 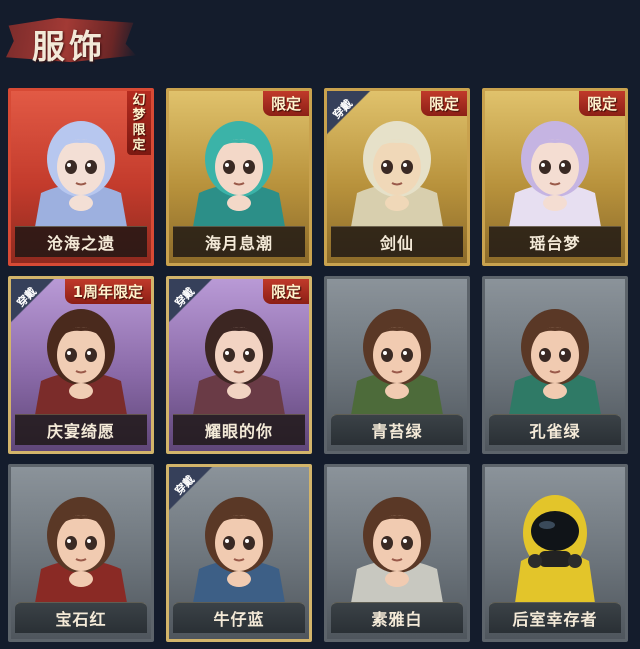 What do you see at coordinates (555, 241) in the screenshot?
I see `costume-name: 瑶台梦` at bounding box center [555, 241].